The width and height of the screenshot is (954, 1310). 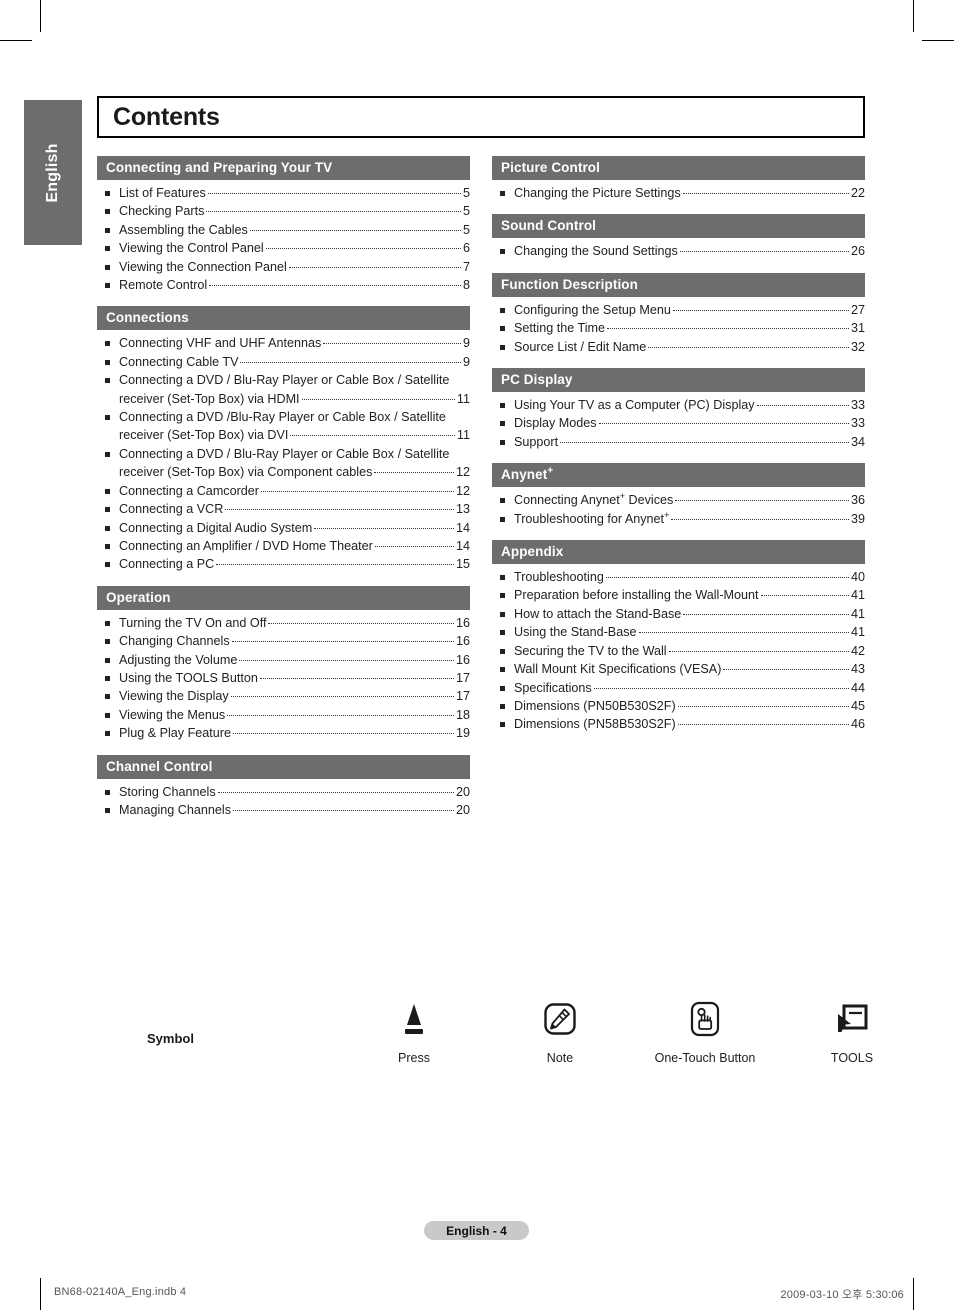 What do you see at coordinates (595, 705) in the screenshot?
I see `toc-entry-text: Dimensions (PN50B530S2F)` at bounding box center [595, 705].